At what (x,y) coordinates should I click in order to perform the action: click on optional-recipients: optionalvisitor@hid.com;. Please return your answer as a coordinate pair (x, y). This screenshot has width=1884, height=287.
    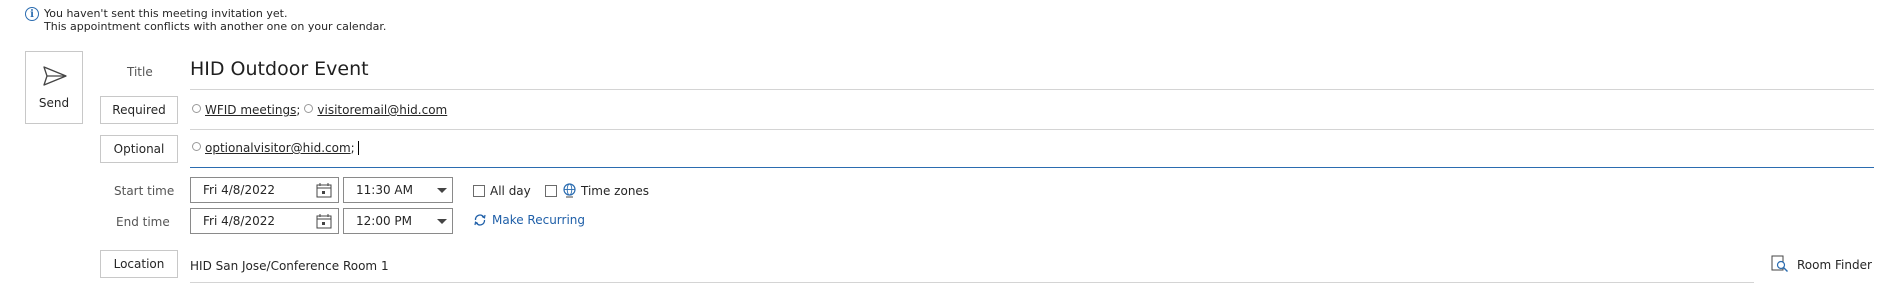
    Looking at the image, I should click on (275, 148).